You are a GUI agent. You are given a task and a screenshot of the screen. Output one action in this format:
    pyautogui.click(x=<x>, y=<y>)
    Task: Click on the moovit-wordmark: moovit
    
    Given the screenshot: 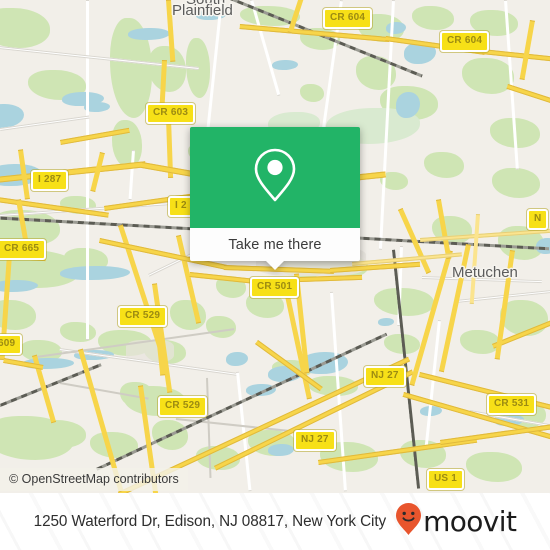 What is the action you would take?
    pyautogui.click(x=470, y=521)
    